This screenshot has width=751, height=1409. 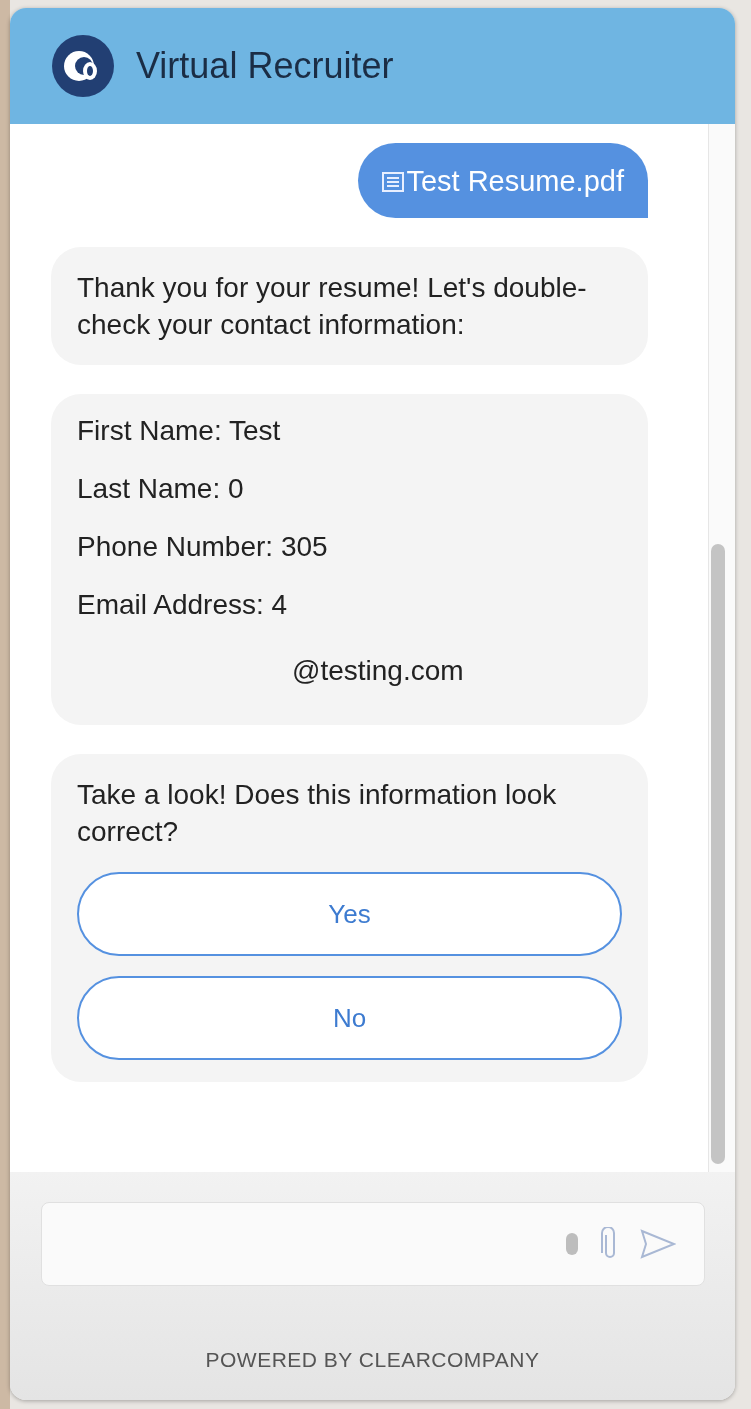 What do you see at coordinates (378, 671) in the screenshot?
I see `contact-field-text: @testing.com` at bounding box center [378, 671].